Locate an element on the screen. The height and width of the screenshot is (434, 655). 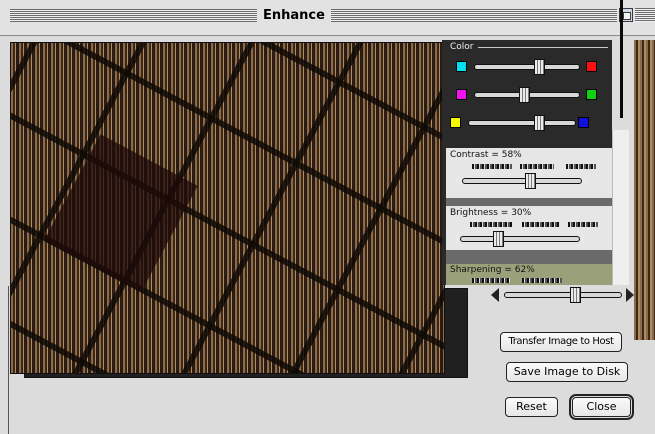
brightness-label: Brightness = 30% is located at coordinates (491, 213).